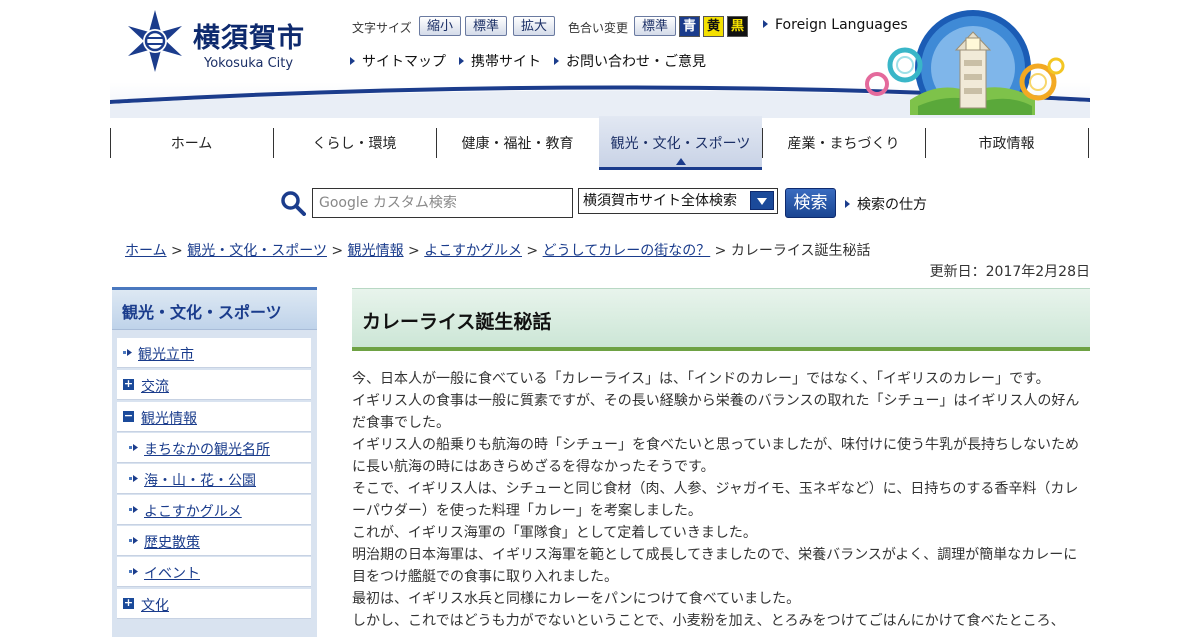 The image size is (1200, 637). What do you see at coordinates (440, 26) in the screenshot?
I see `font-size-small-button: 縮小` at bounding box center [440, 26].